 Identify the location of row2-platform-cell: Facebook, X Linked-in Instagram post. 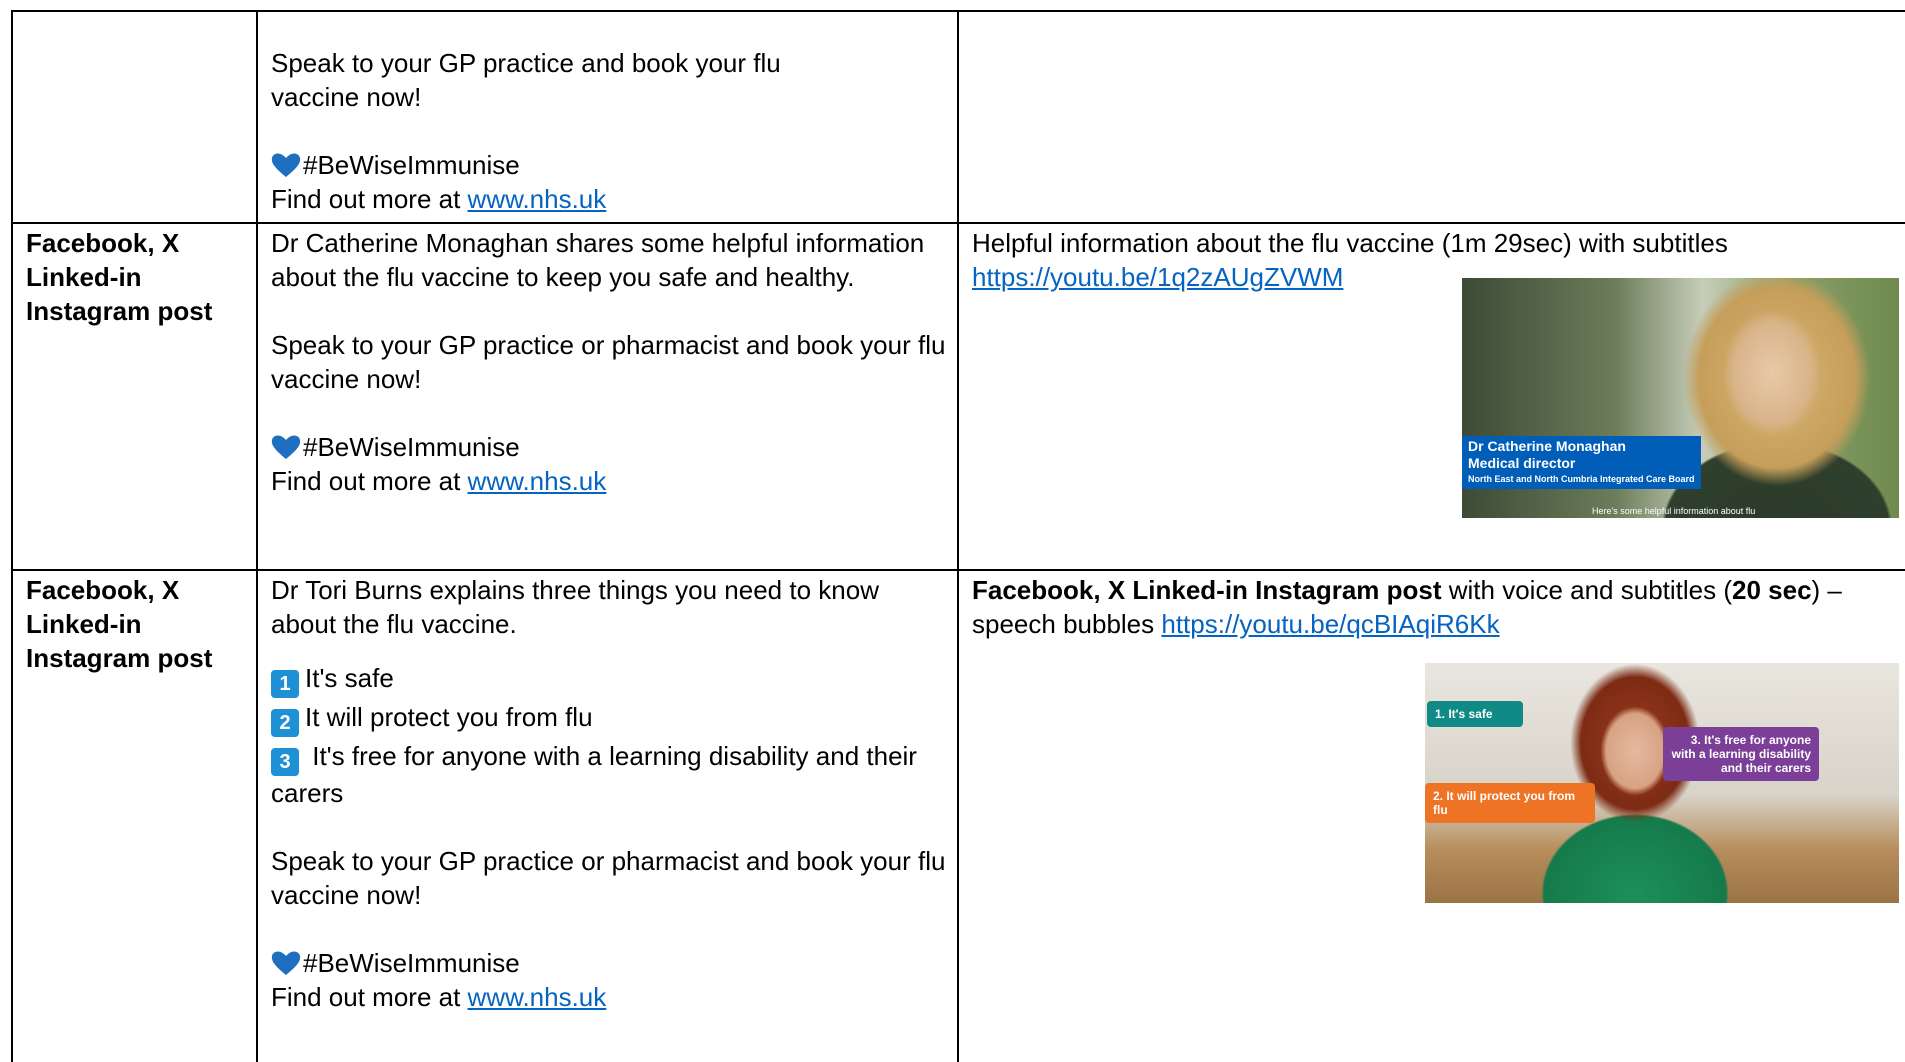
(141, 277).